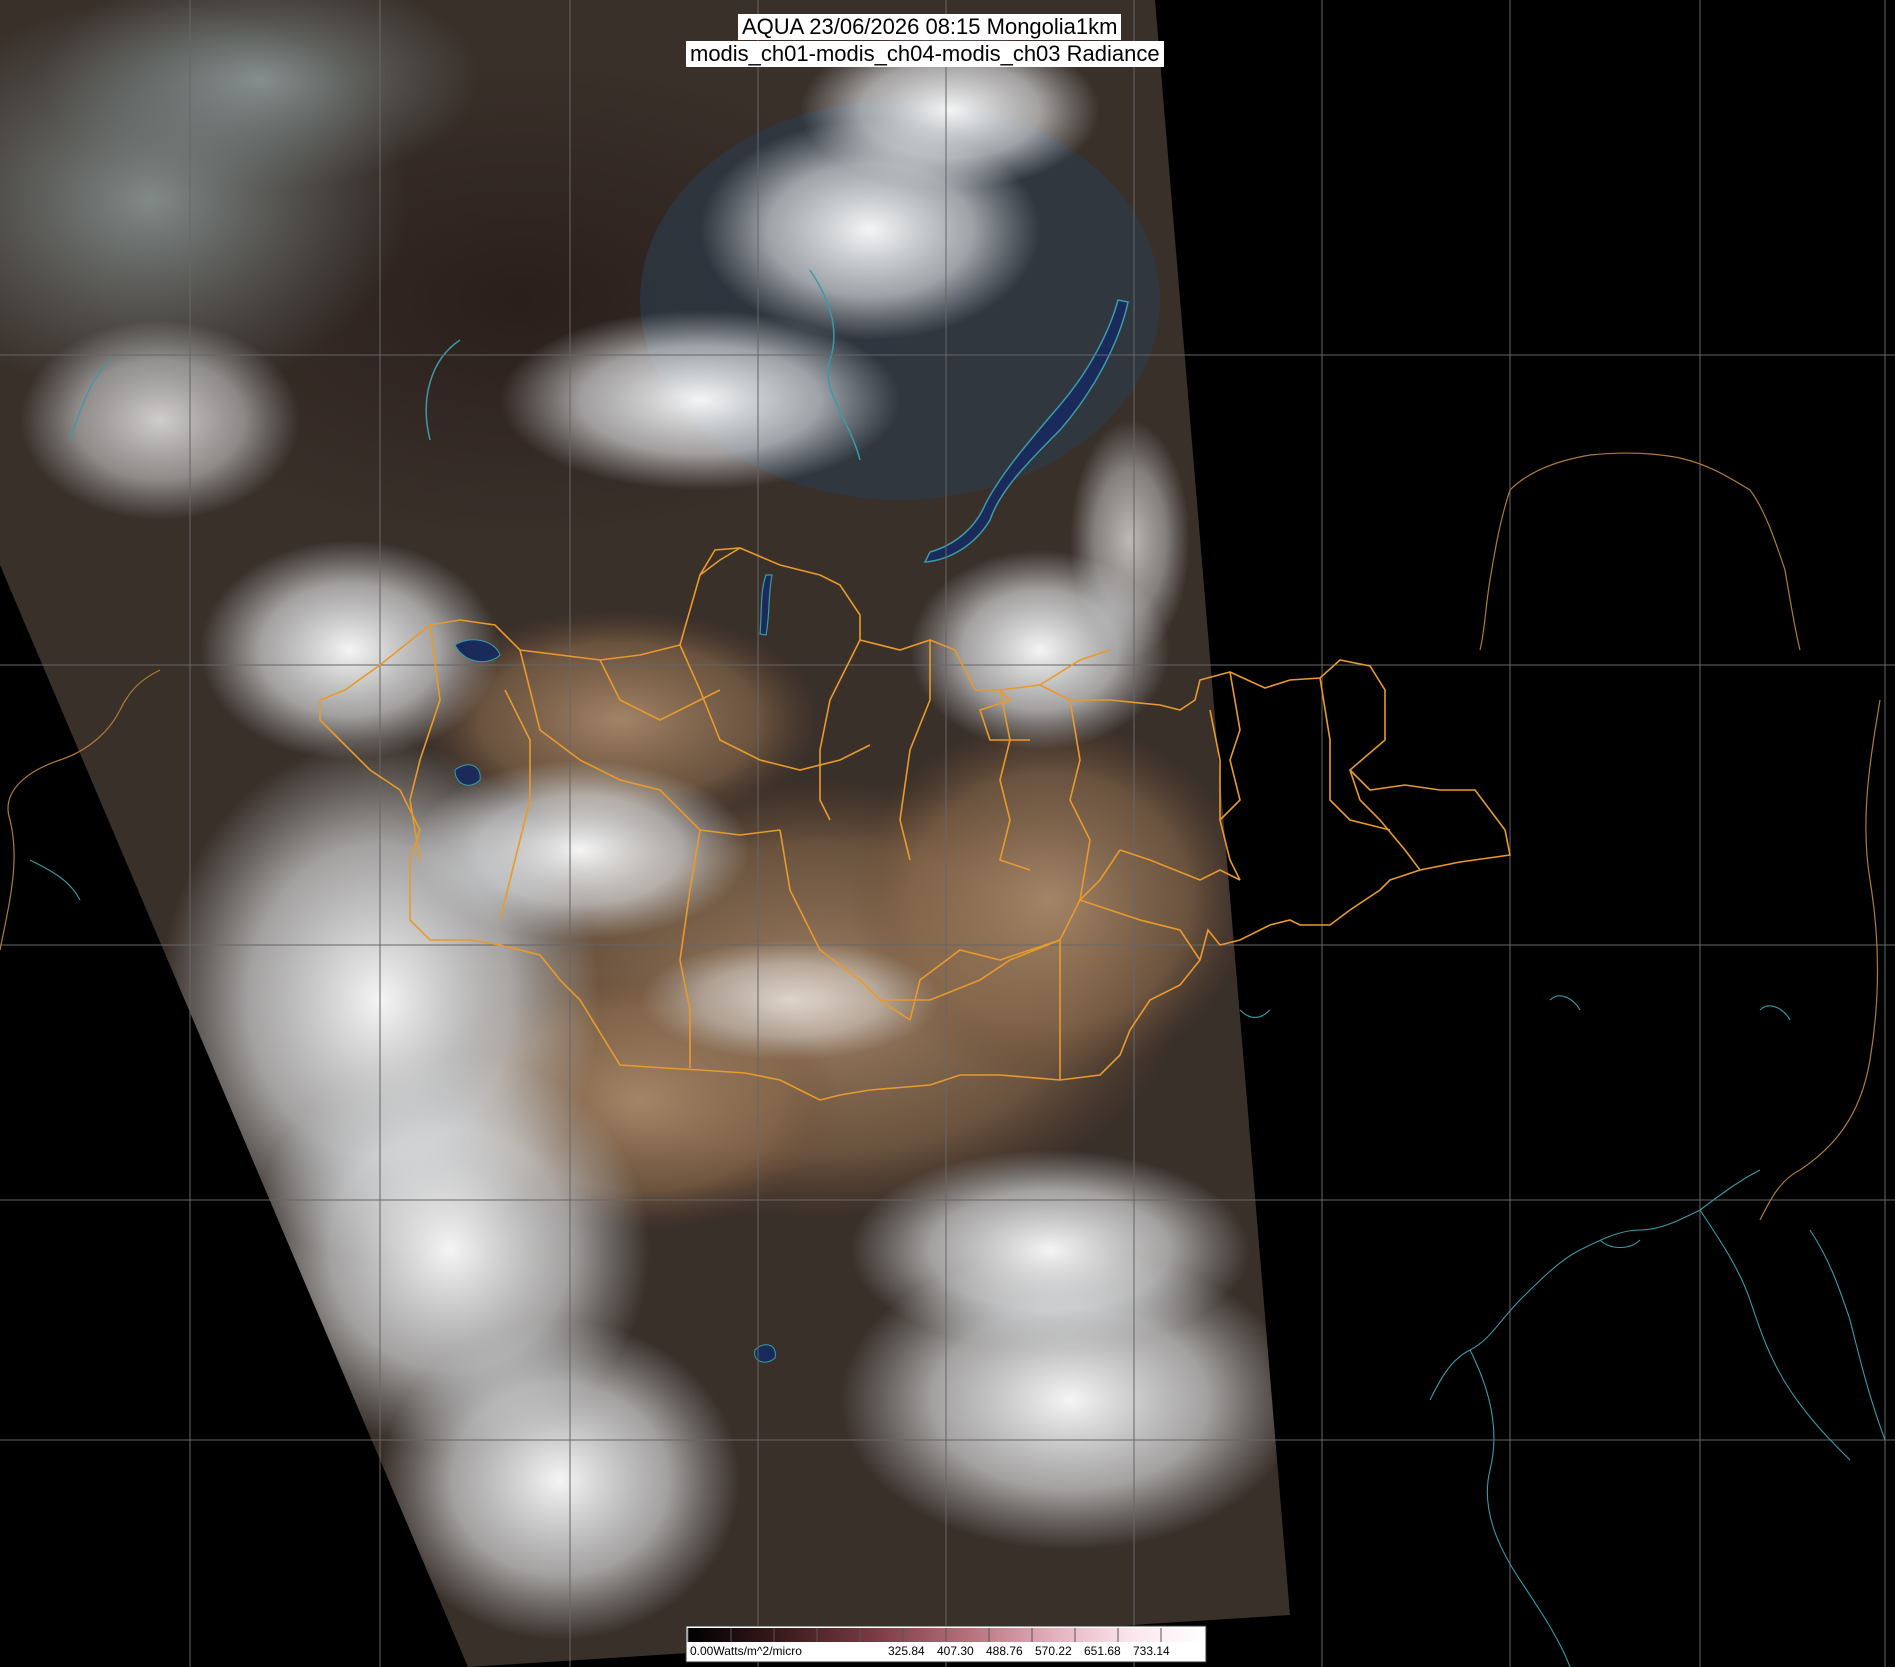  Describe the element at coordinates (955, 1651) in the screenshot. I see `legend-tick-label-2: 407.30` at that location.